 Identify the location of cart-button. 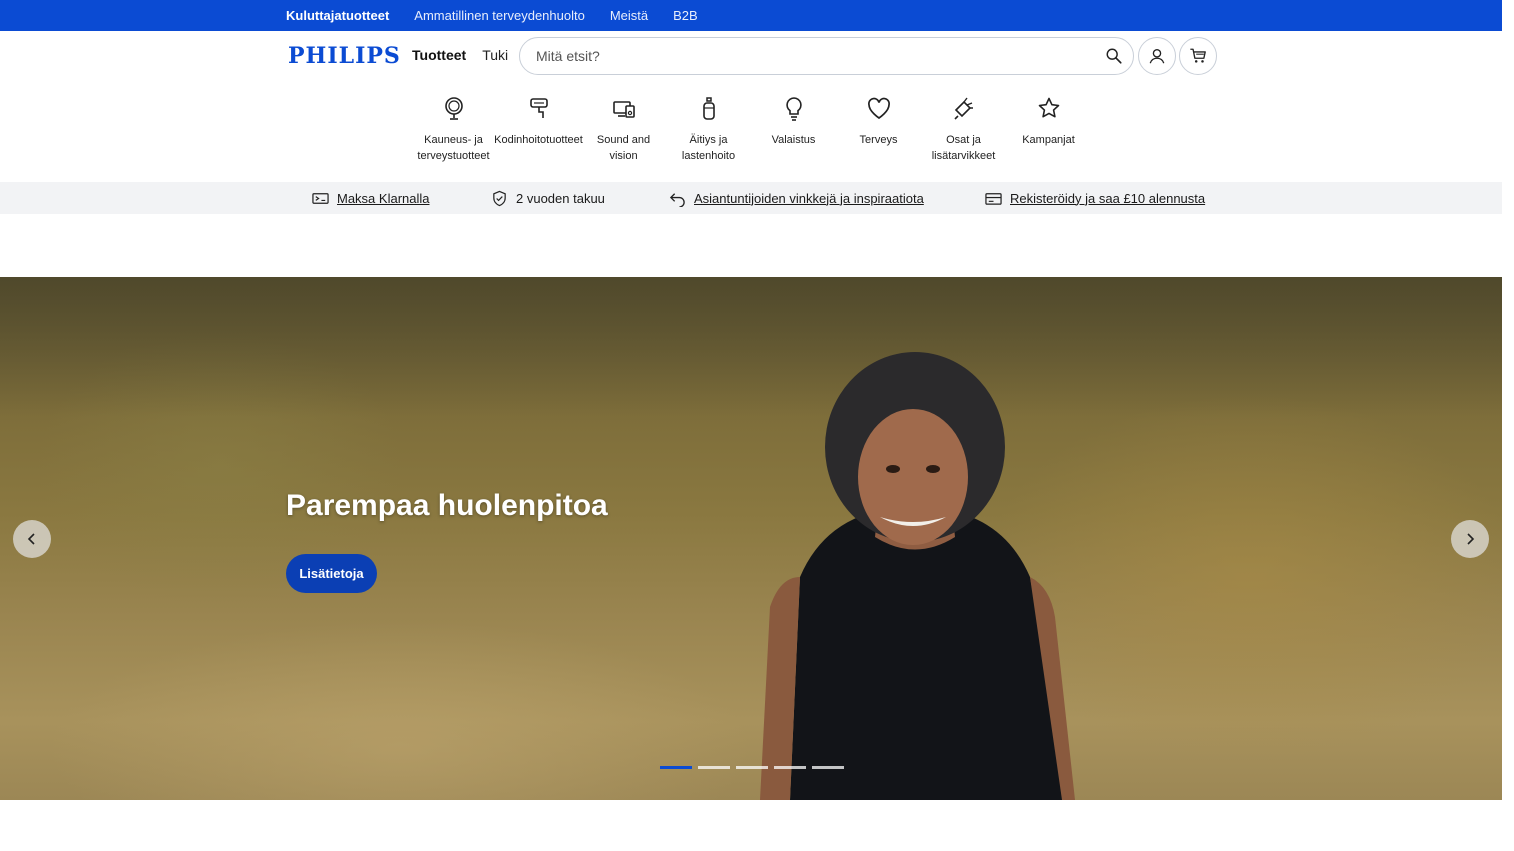
(1198, 56).